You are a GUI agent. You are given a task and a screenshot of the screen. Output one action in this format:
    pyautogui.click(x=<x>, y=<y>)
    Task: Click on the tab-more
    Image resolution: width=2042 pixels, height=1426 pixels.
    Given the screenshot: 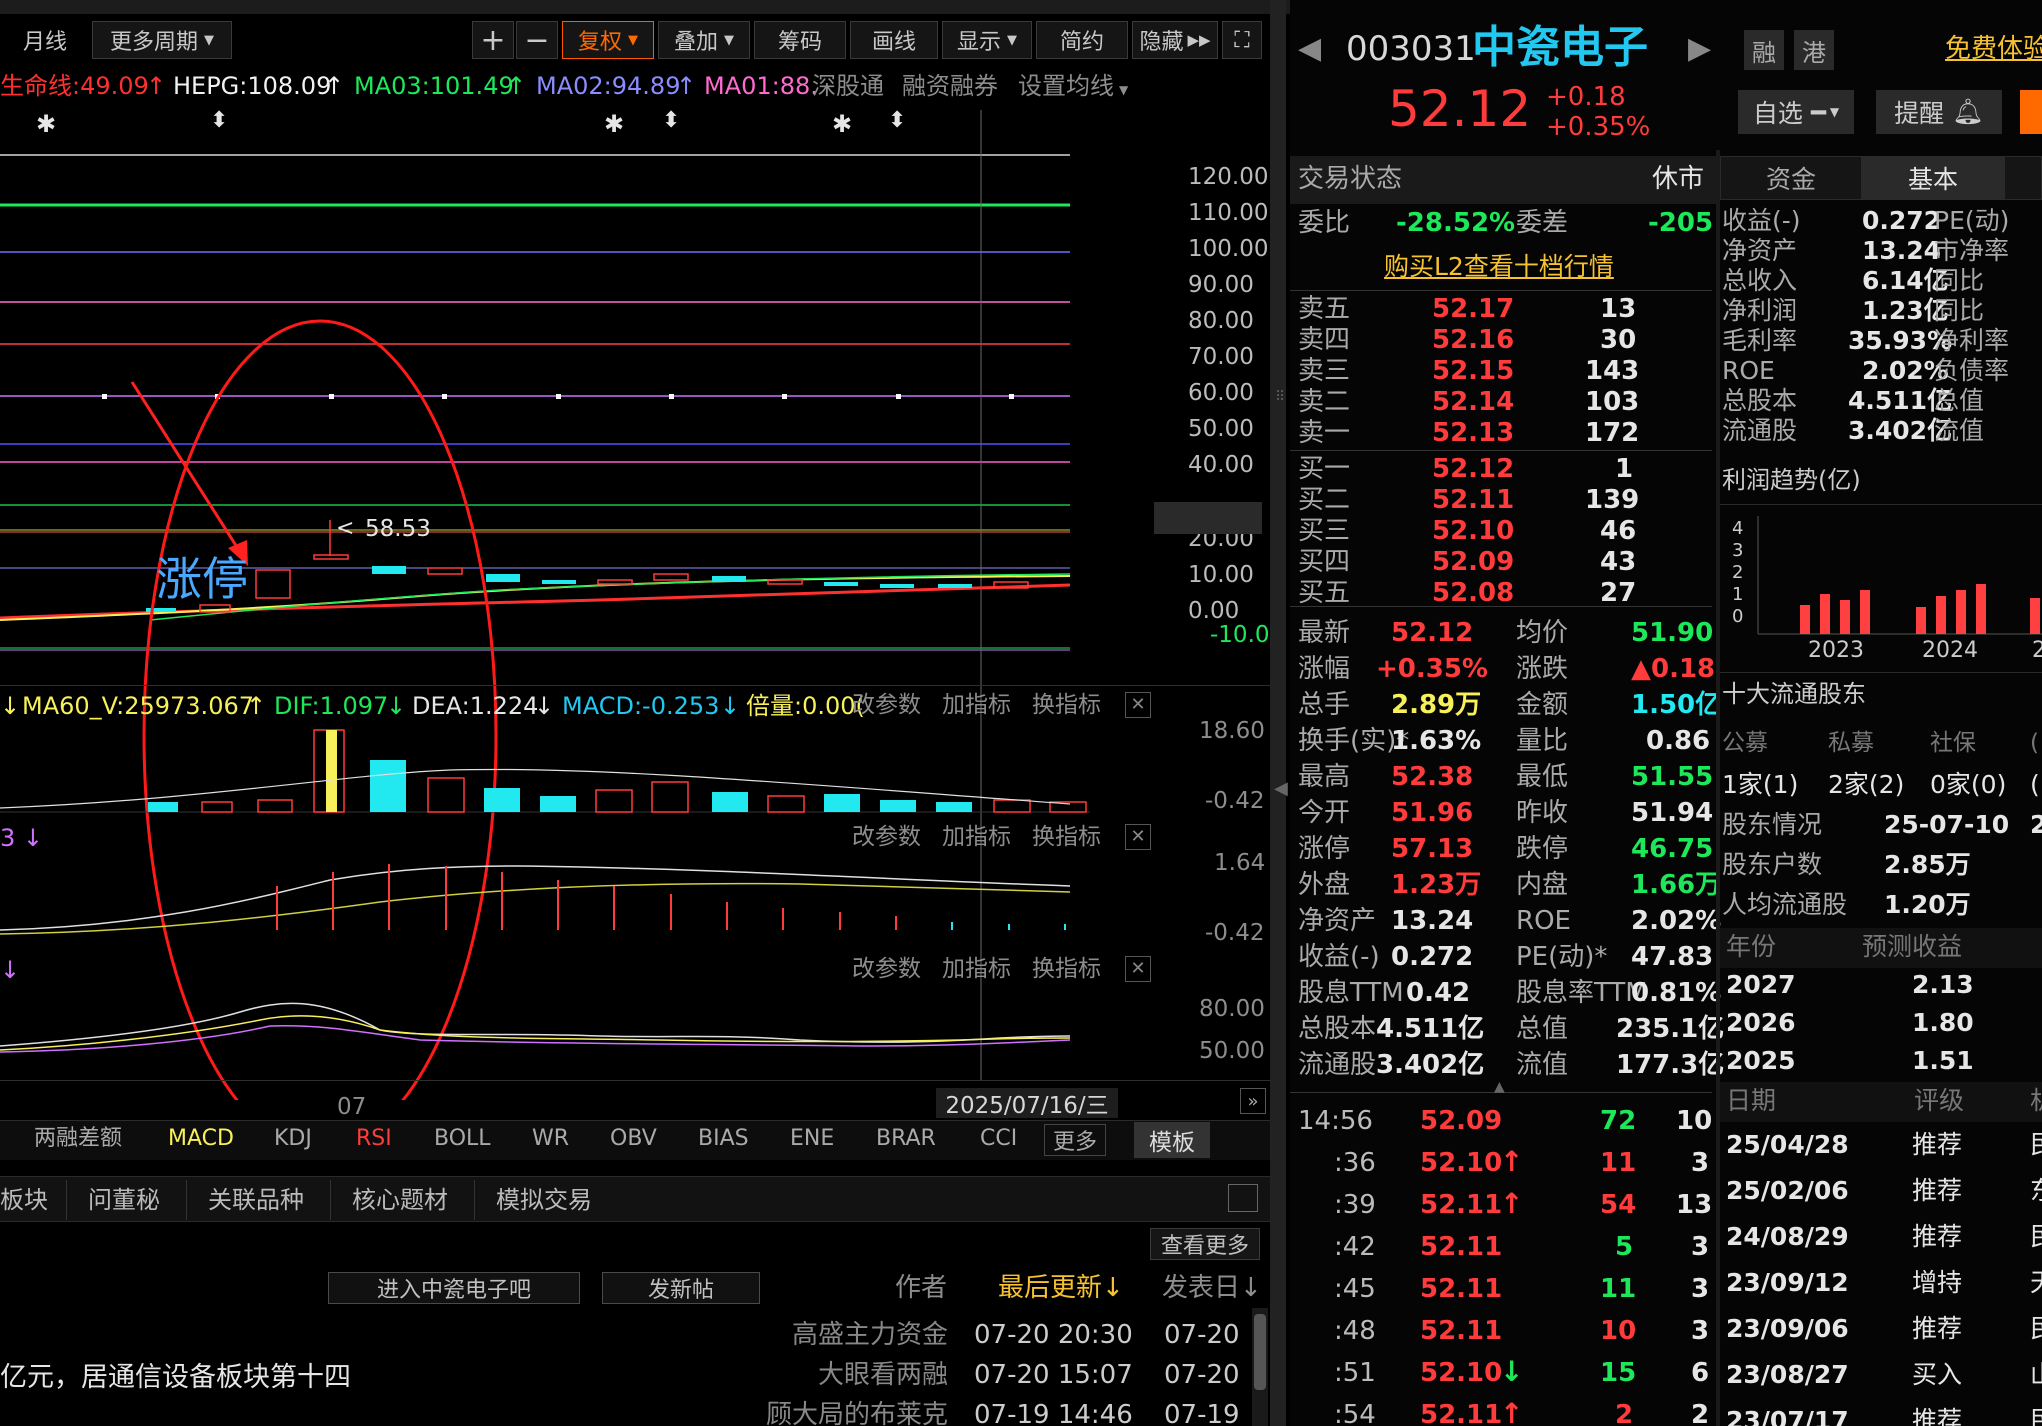 What is the action you would take?
    pyautogui.click(x=2023, y=178)
    